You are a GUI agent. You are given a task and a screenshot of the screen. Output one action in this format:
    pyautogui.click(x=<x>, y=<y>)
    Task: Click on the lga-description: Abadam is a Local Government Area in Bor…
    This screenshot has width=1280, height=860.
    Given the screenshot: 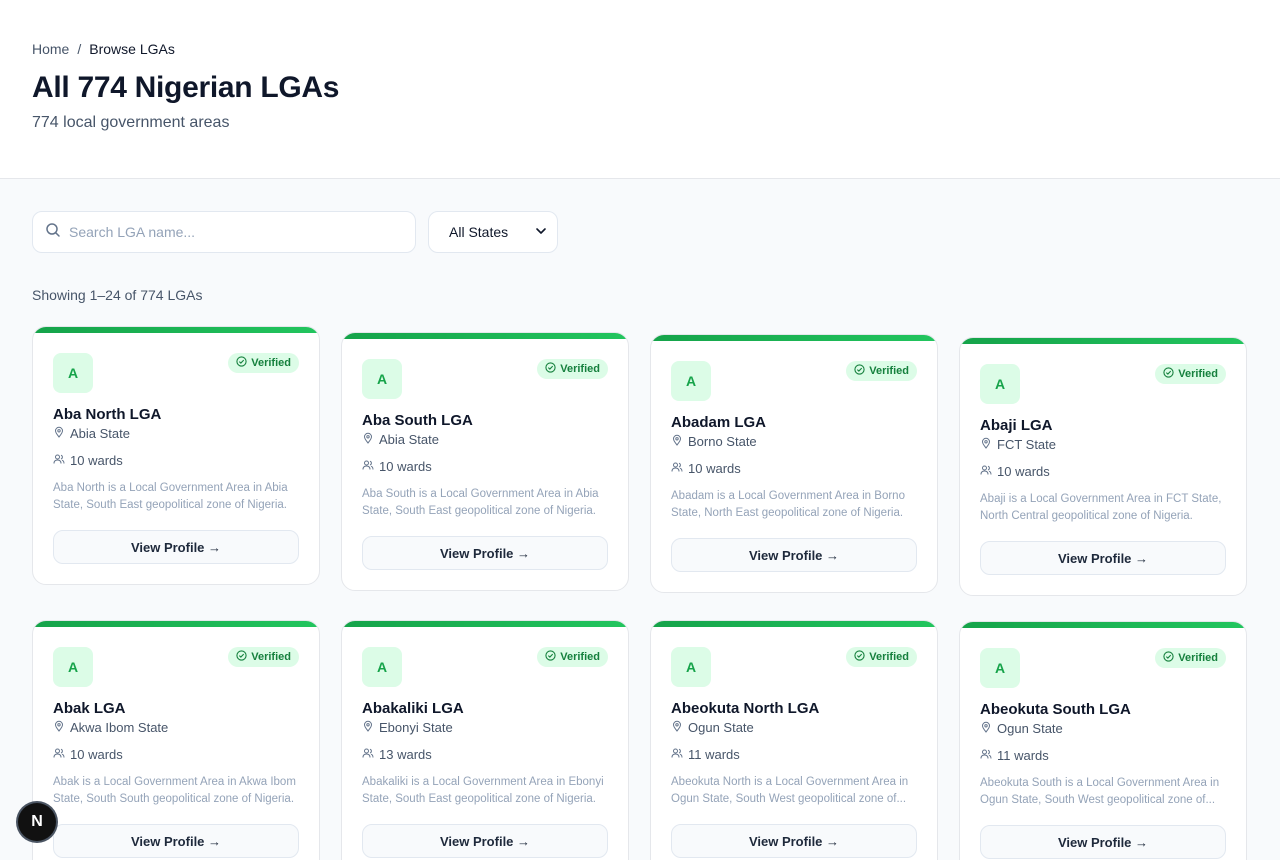 What is the action you would take?
    pyautogui.click(x=788, y=504)
    